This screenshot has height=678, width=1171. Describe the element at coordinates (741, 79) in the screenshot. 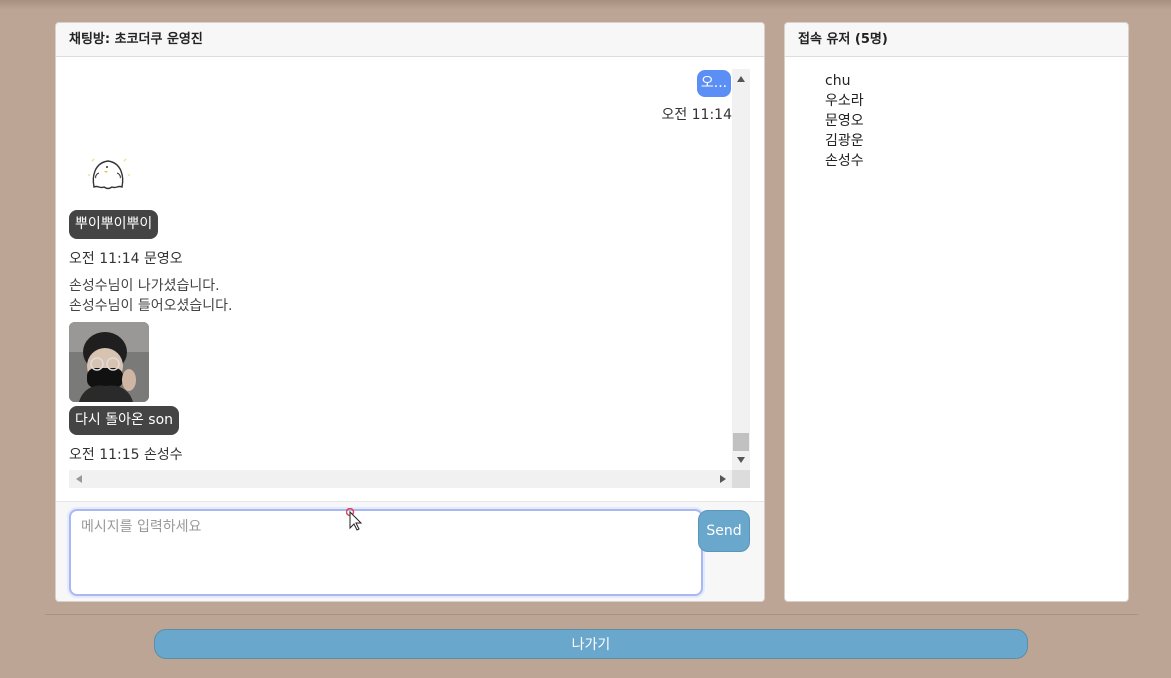

I see `scroll-up-icon` at that location.